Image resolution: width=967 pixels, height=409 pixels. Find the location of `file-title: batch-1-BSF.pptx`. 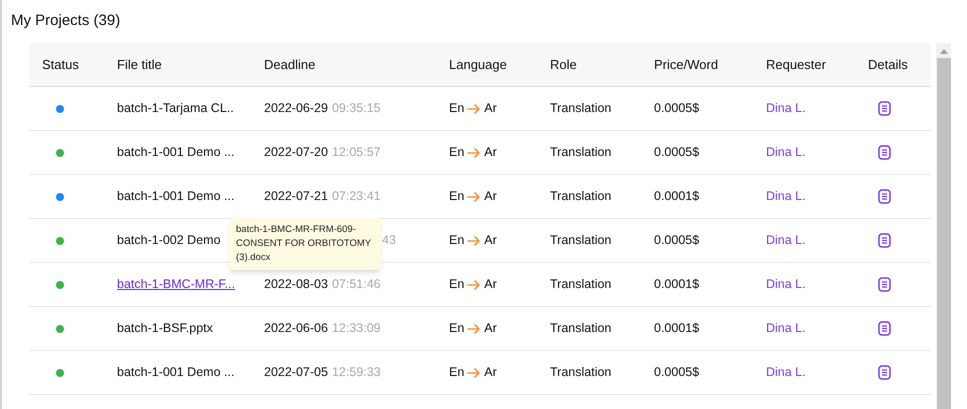

file-title: batch-1-BSF.pptx is located at coordinates (165, 329).